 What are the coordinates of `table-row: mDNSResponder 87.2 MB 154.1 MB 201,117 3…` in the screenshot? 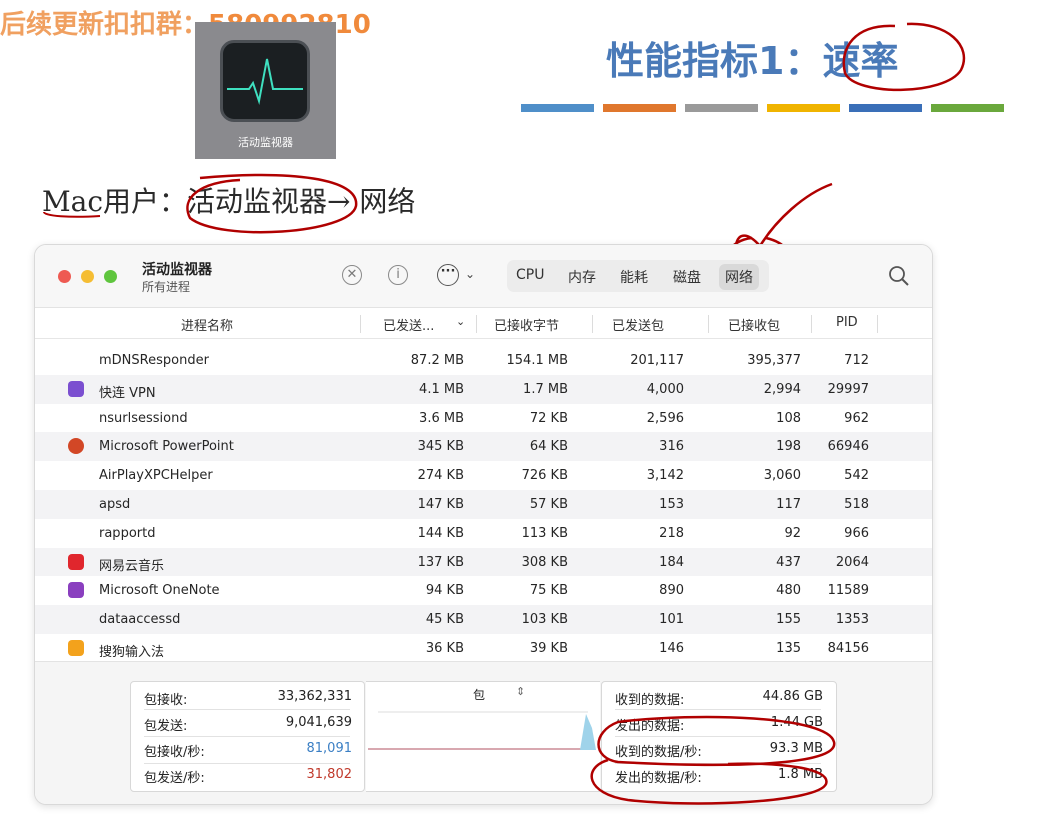 It's located at (483, 360).